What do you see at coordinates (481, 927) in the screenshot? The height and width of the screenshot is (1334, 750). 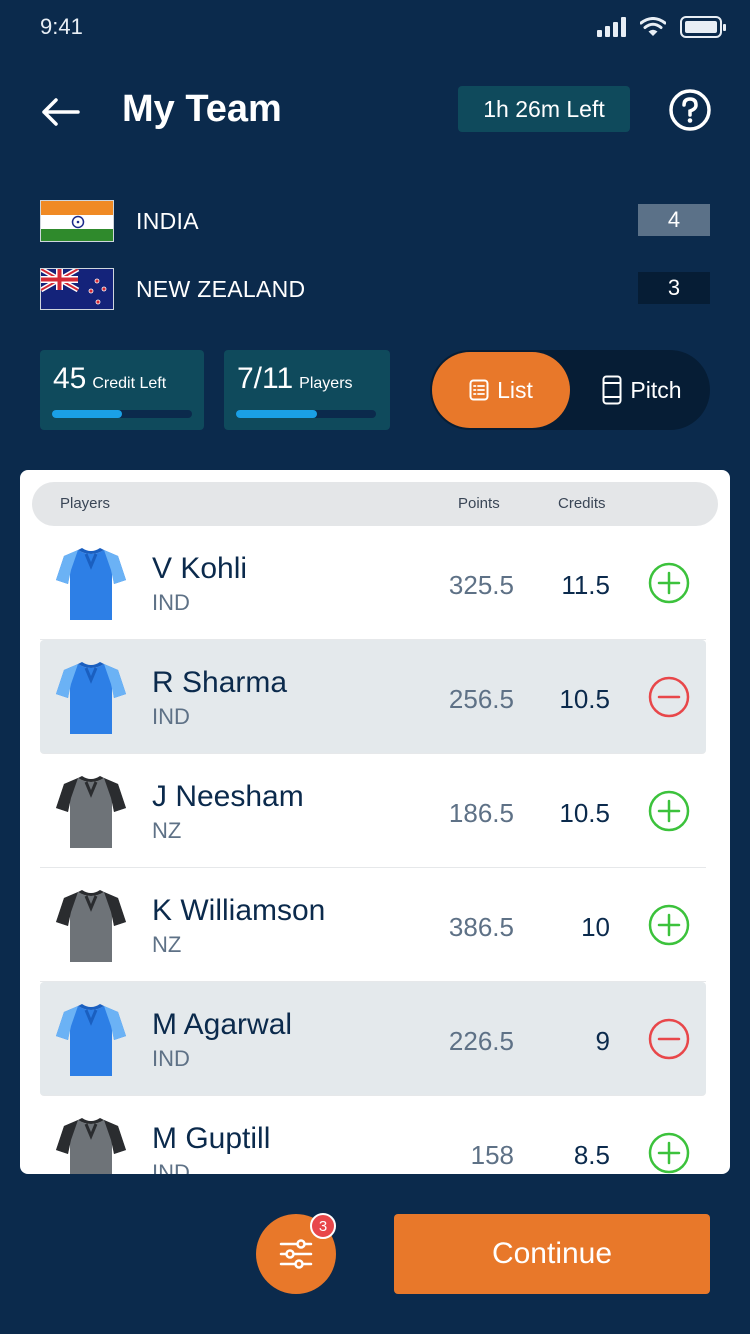 I see `player-points: 386.5` at bounding box center [481, 927].